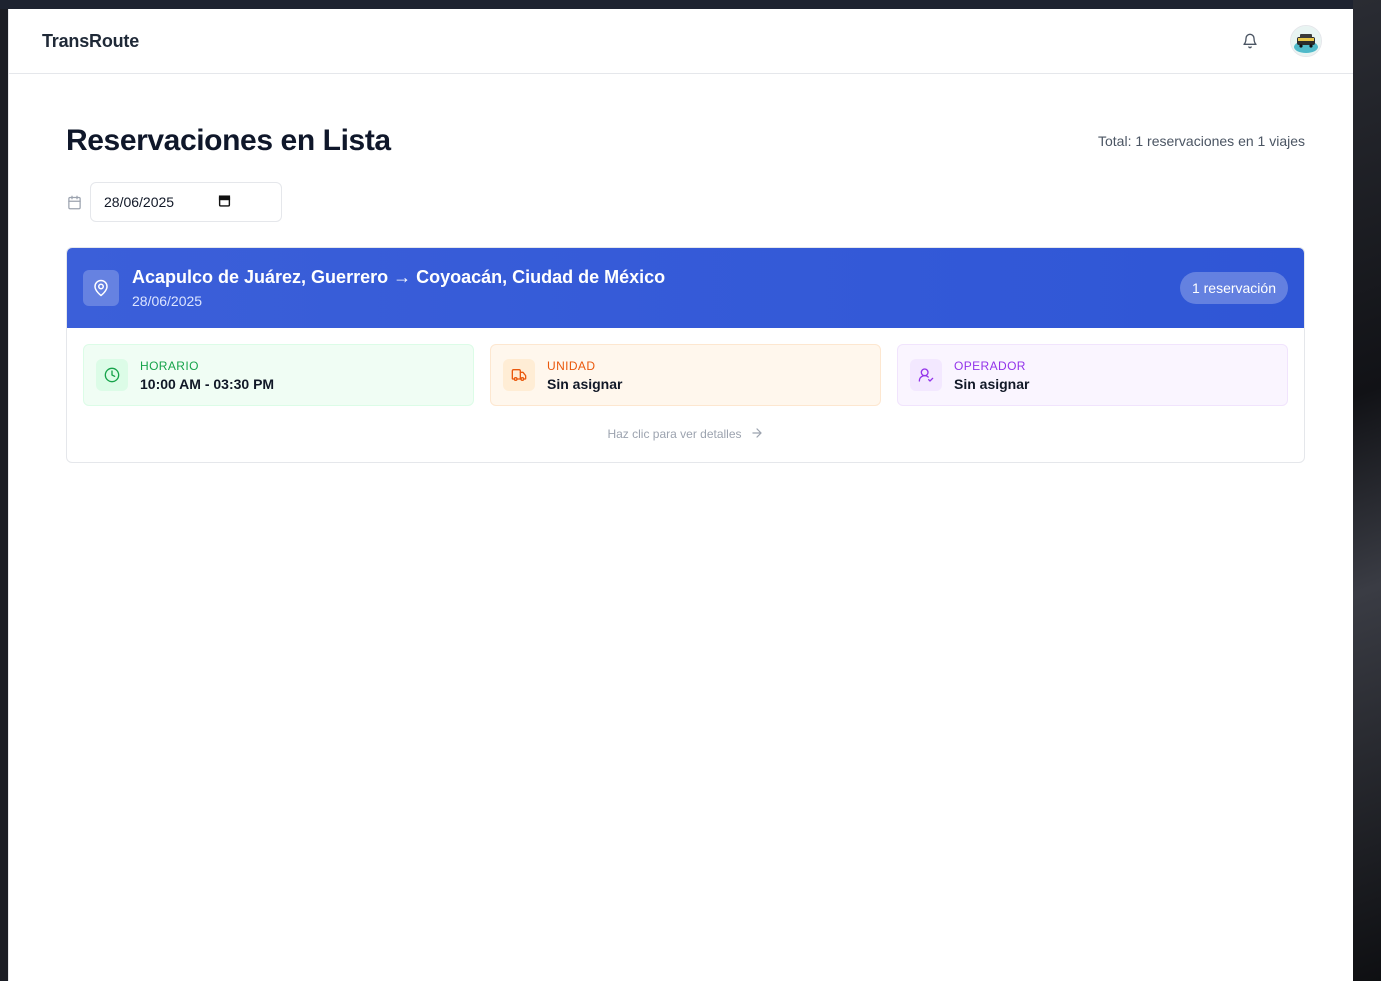 This screenshot has height=981, width=1381. I want to click on desktop-background, so click(1367, 490).